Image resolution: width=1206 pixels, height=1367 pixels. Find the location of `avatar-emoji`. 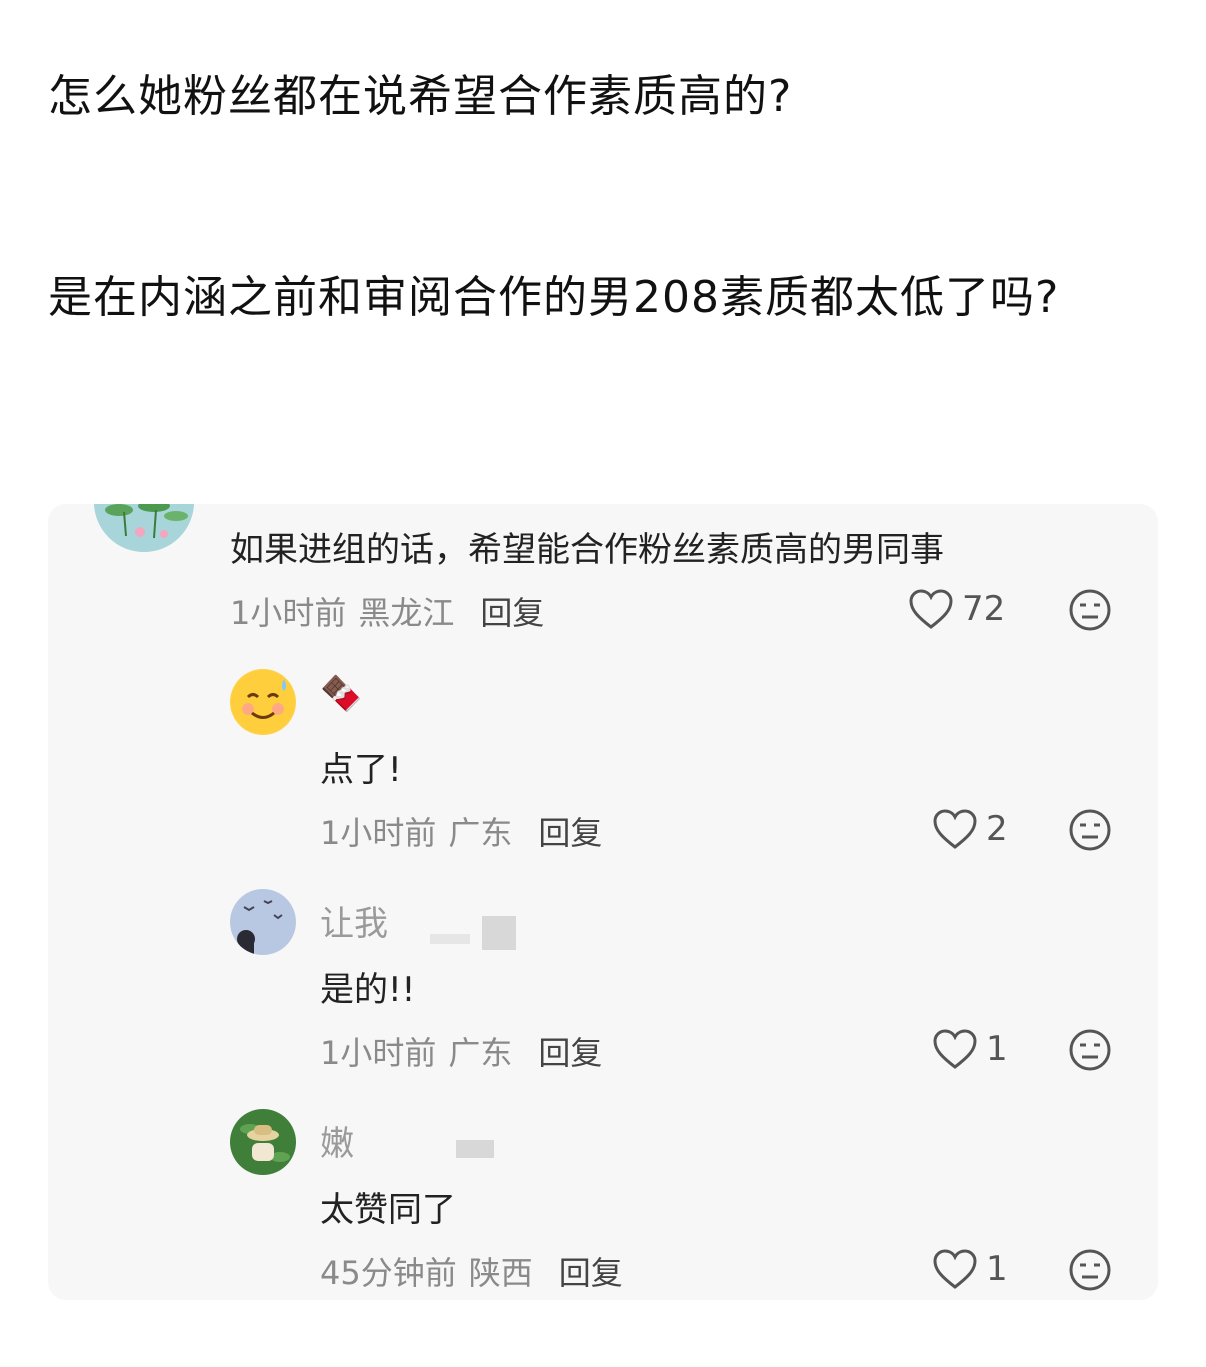

avatar-emoji is located at coordinates (263, 702).